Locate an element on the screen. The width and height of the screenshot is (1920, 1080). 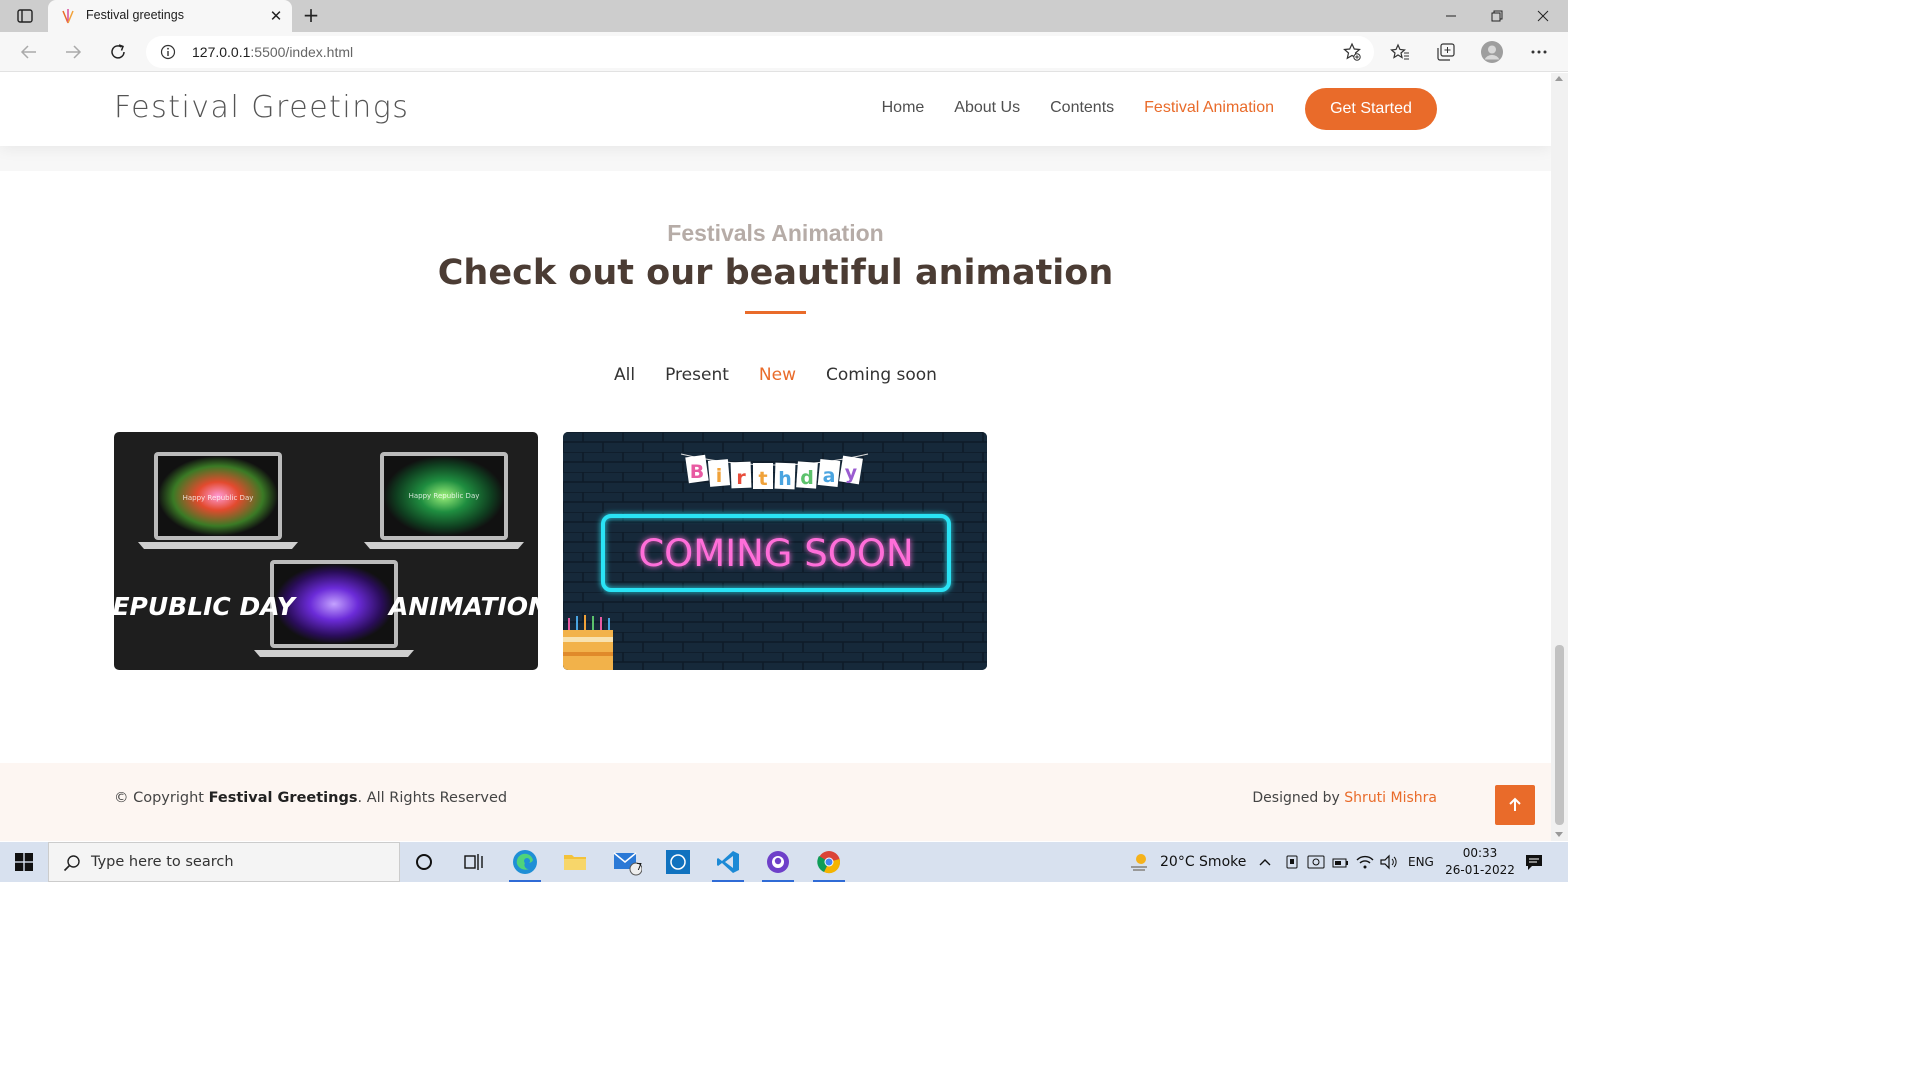
edge-browser-icon is located at coordinates (525, 862).